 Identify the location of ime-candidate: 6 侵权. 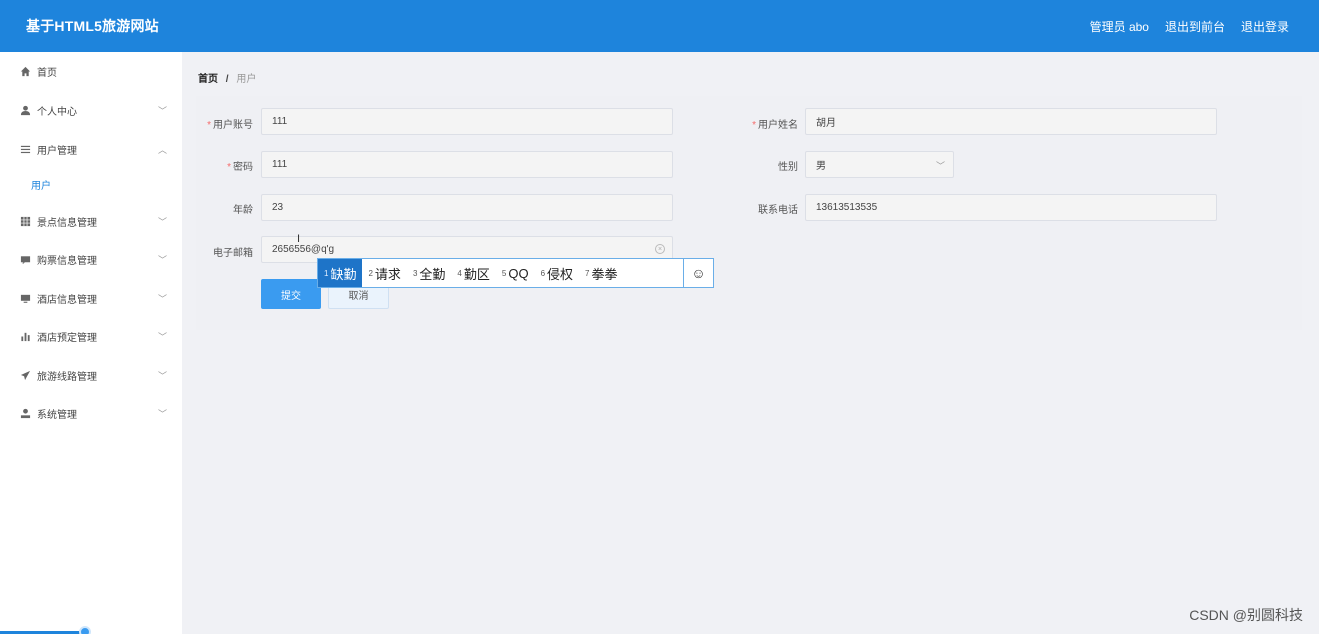
(557, 273).